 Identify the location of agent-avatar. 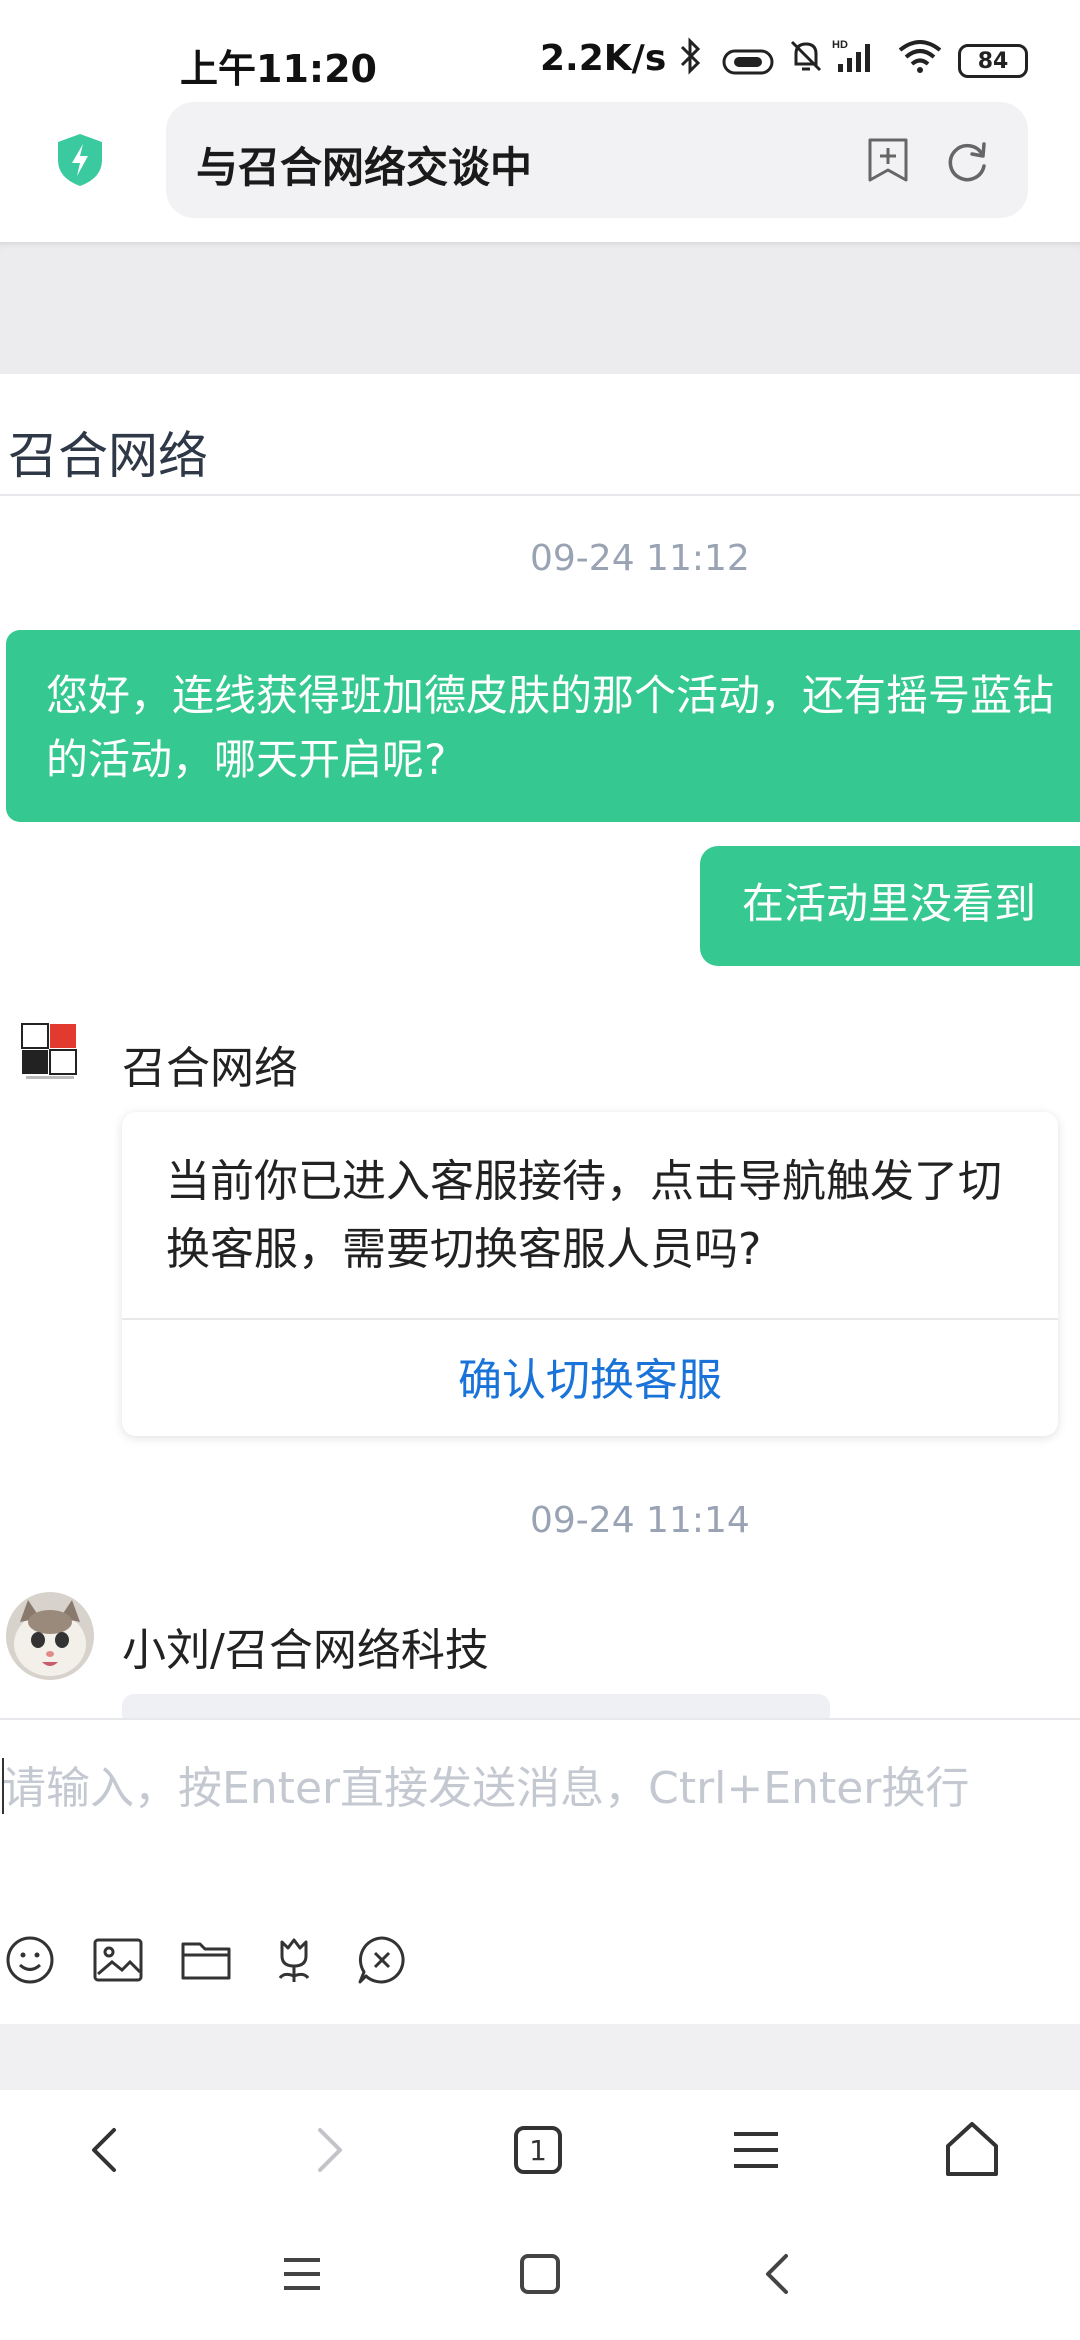
(50, 1636).